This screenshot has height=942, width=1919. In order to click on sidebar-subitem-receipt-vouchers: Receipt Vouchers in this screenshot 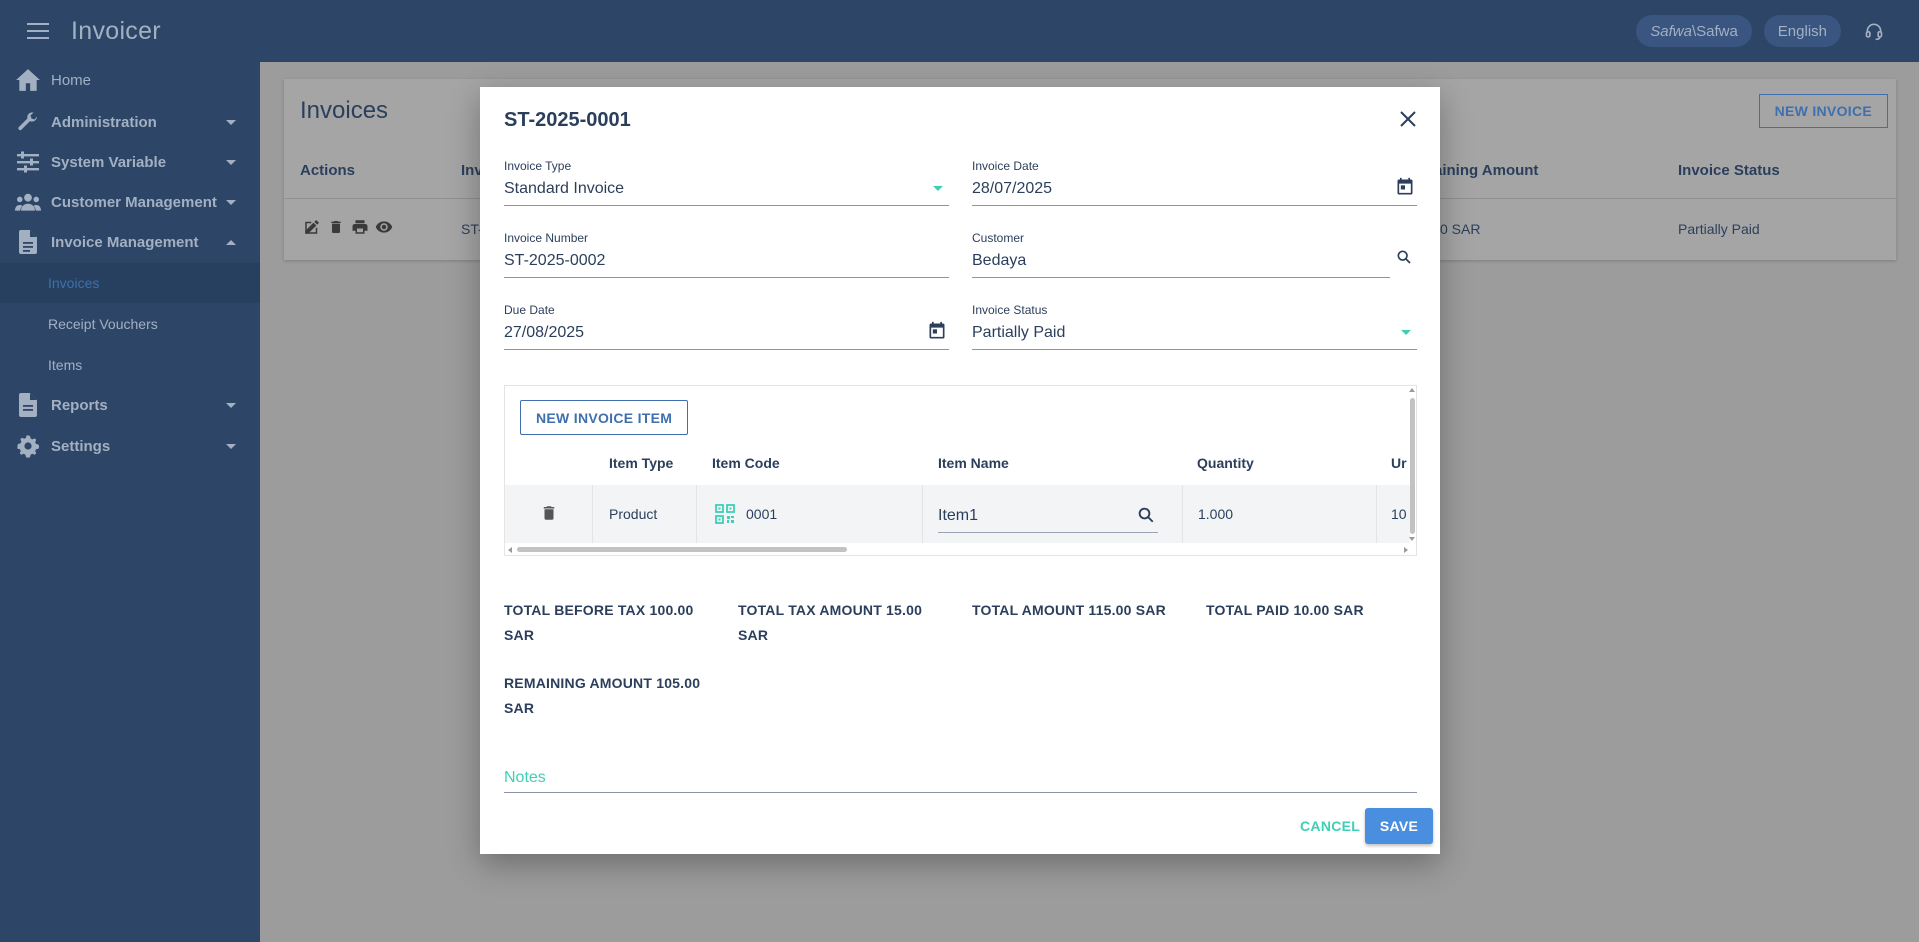, I will do `click(130, 324)`.